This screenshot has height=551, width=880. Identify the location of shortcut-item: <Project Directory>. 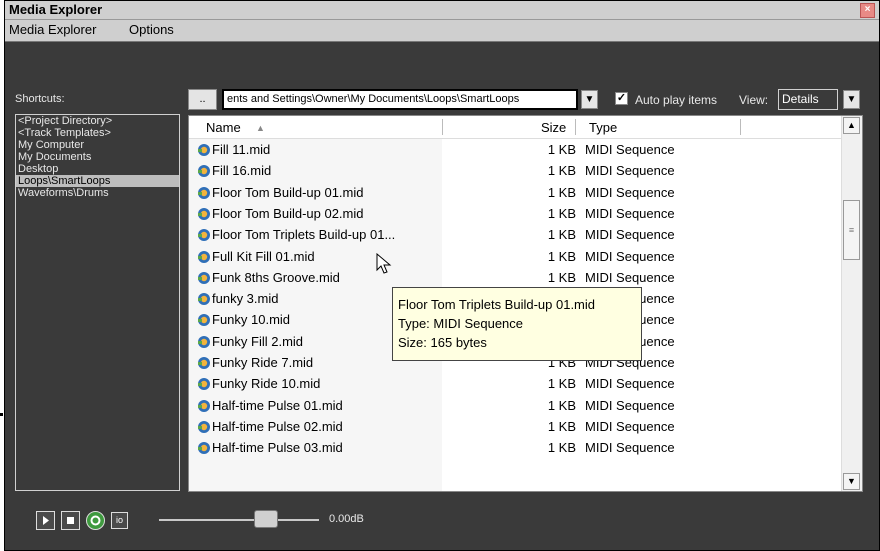
(97, 121).